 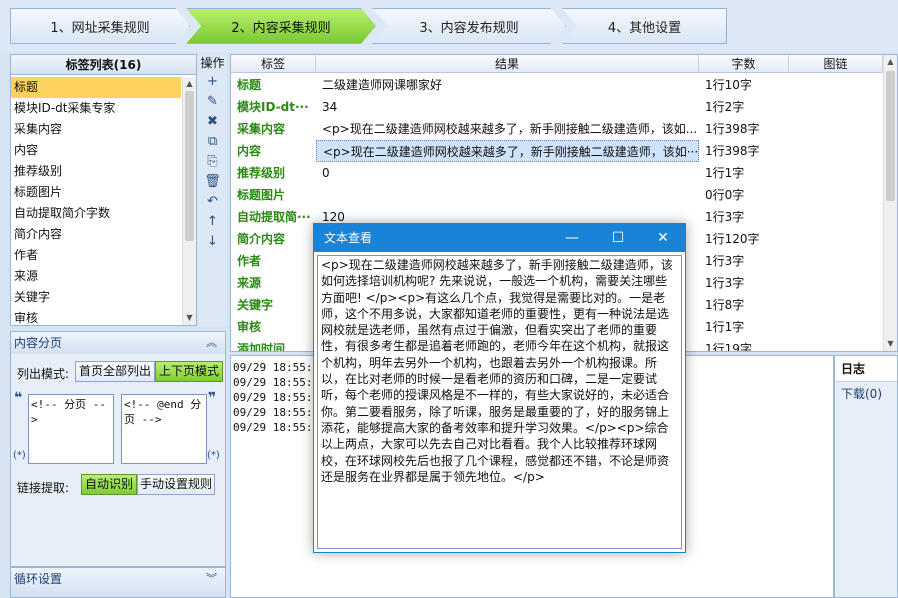 What do you see at coordinates (211, 343) in the screenshot?
I see `collapse-icon: ︽` at bounding box center [211, 343].